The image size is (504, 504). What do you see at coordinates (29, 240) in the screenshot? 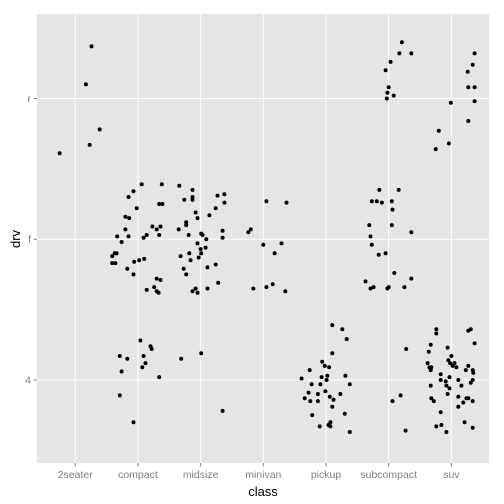
I see `y-tick-label: f` at bounding box center [29, 240].